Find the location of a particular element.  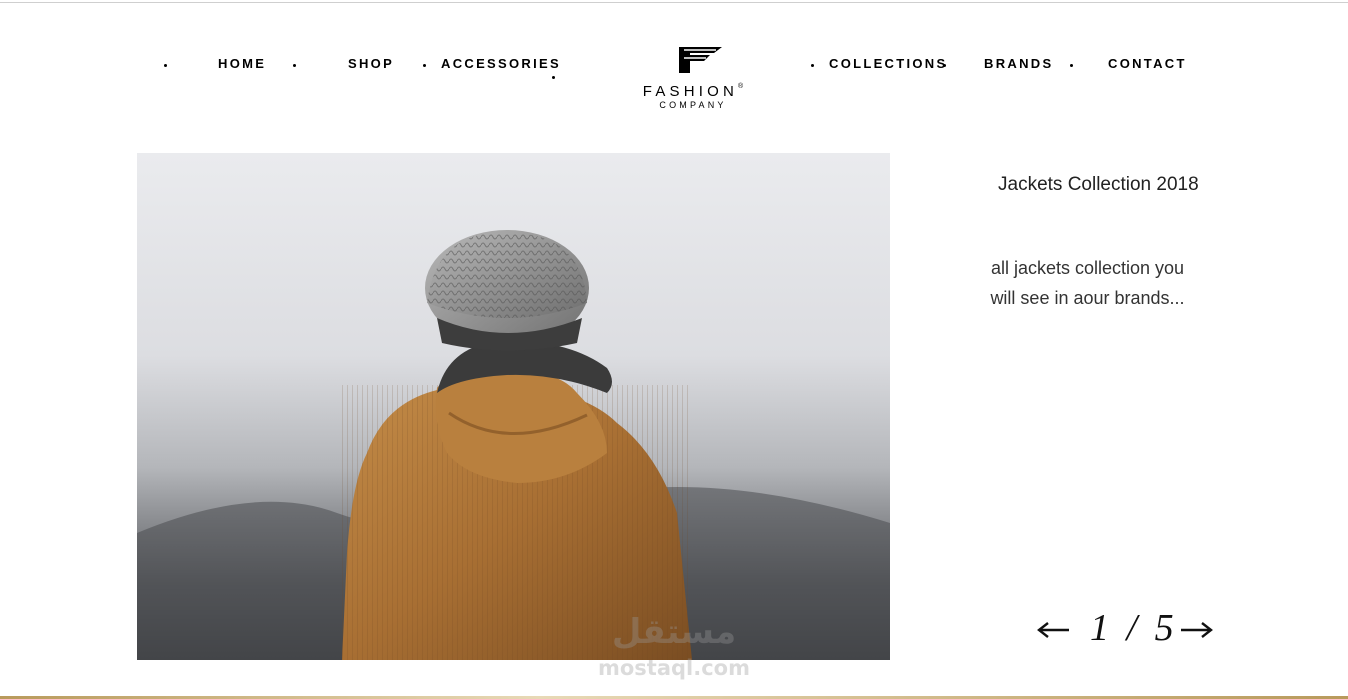

nav-collections: COLLECTIONS is located at coordinates (888, 63).